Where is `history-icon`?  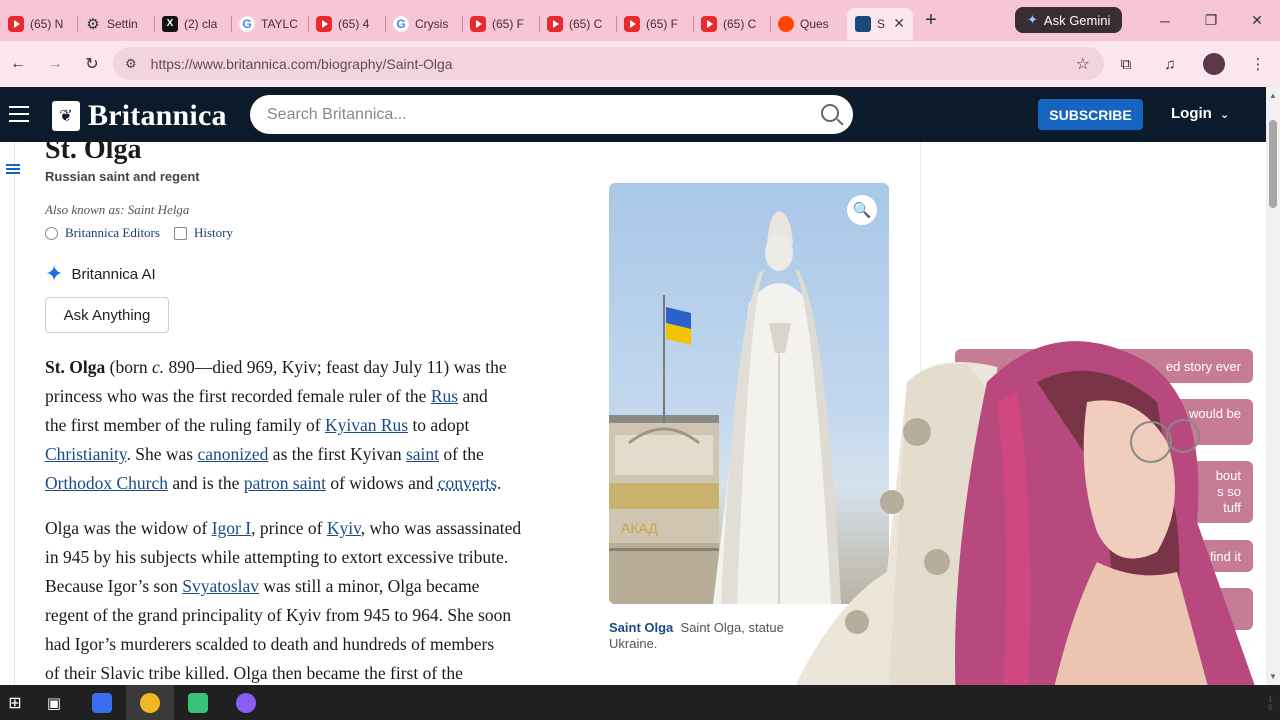 history-icon is located at coordinates (180, 233).